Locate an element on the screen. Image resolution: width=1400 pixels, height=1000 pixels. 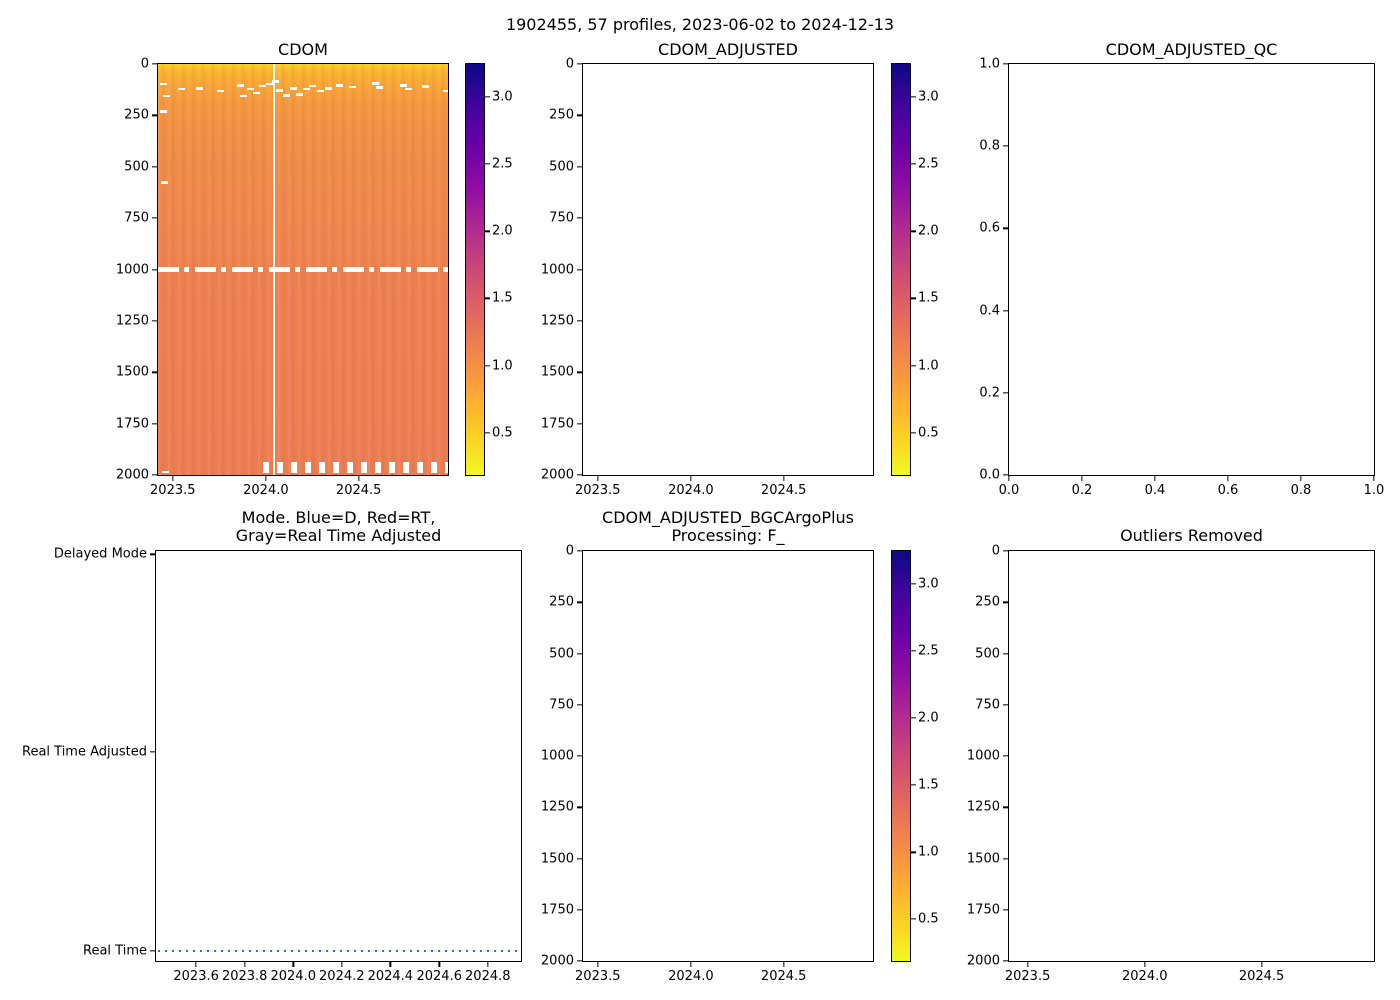
x-tick-label: 2024.0 is located at coordinates (293, 976).